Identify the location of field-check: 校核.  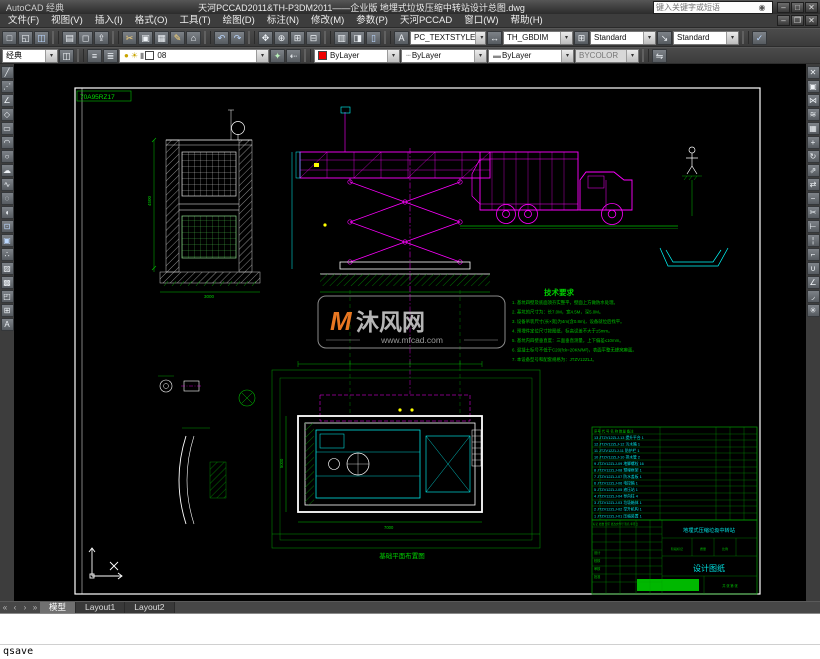
(597, 560).